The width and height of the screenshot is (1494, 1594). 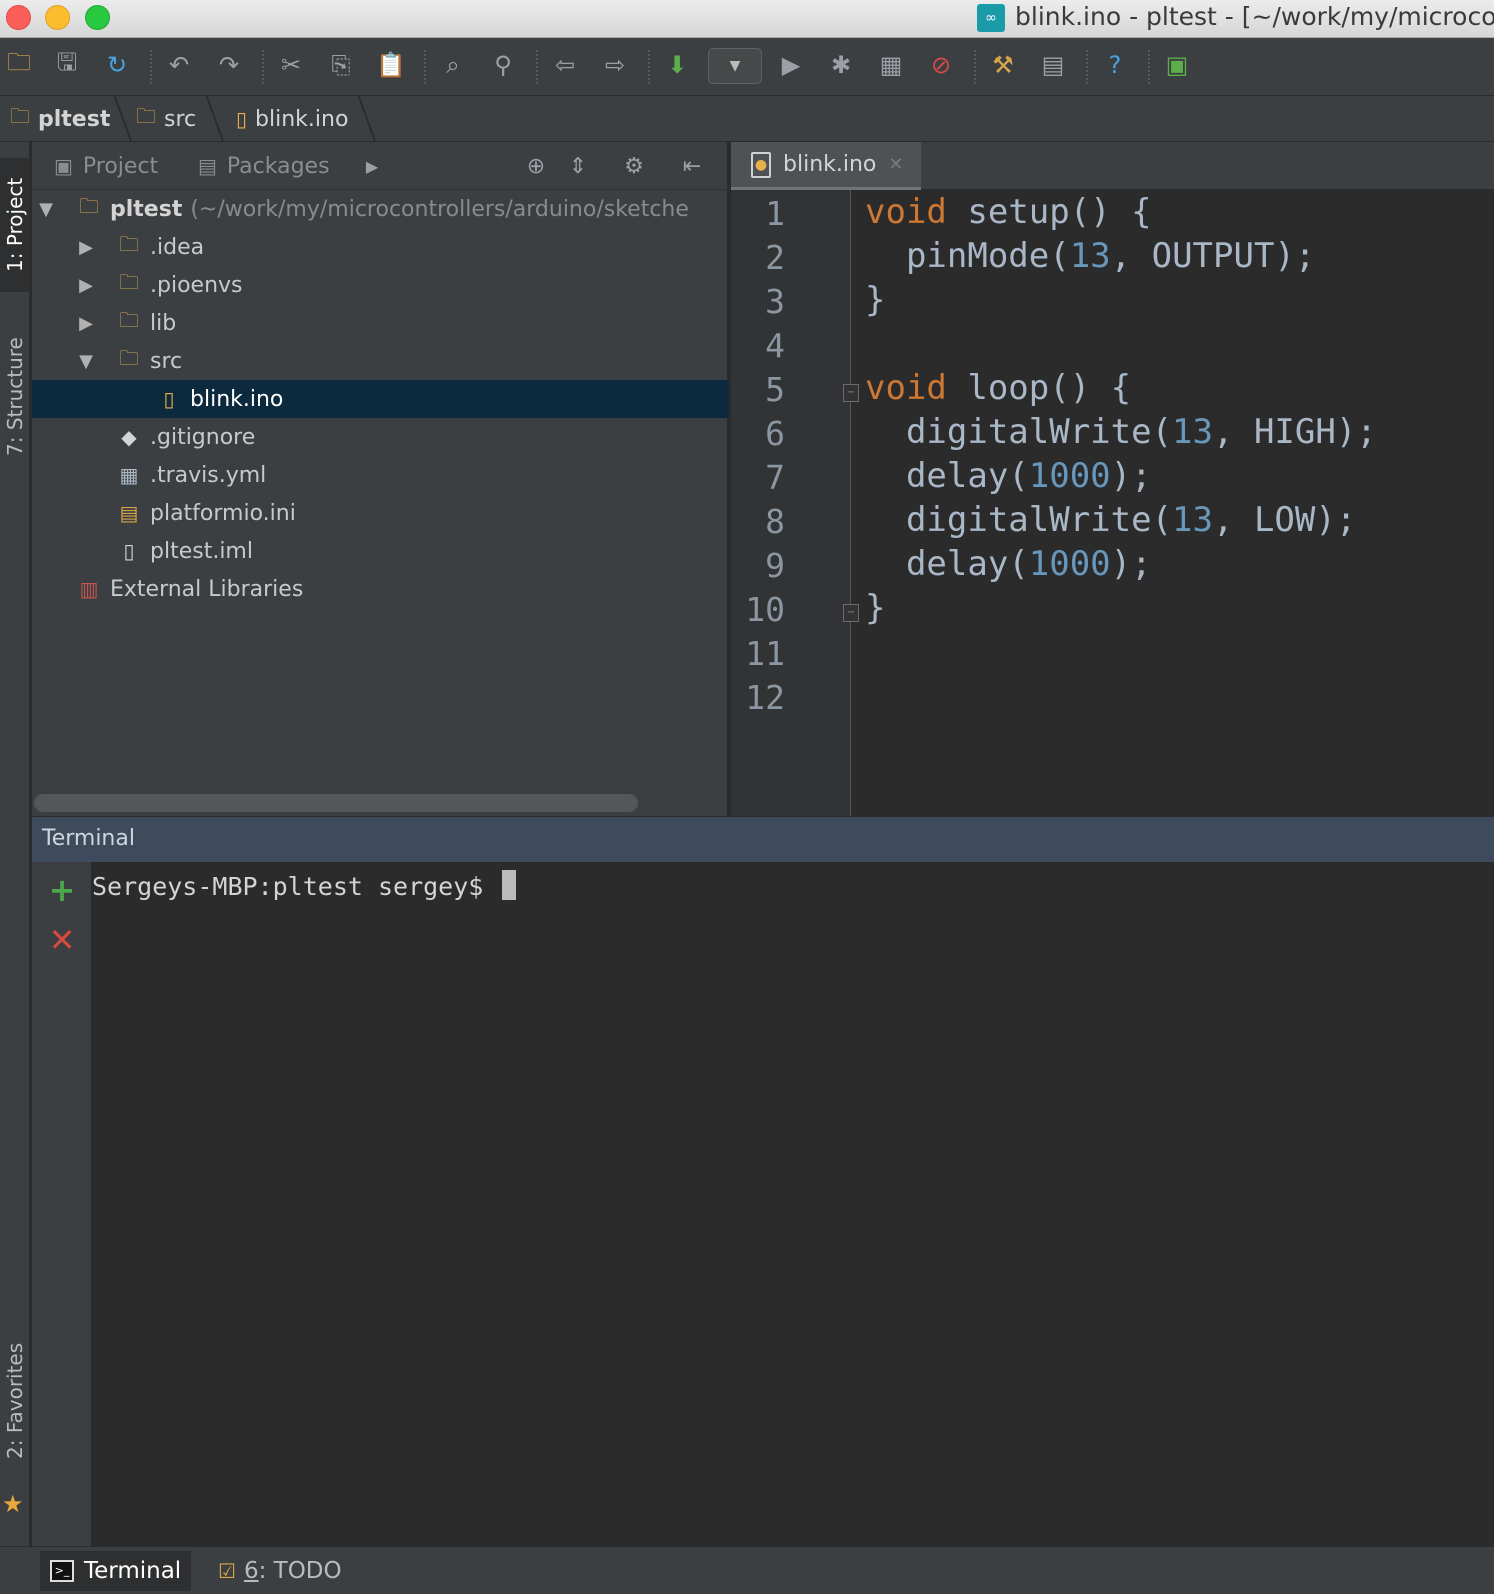 What do you see at coordinates (509, 885) in the screenshot?
I see `terminal-cursor` at bounding box center [509, 885].